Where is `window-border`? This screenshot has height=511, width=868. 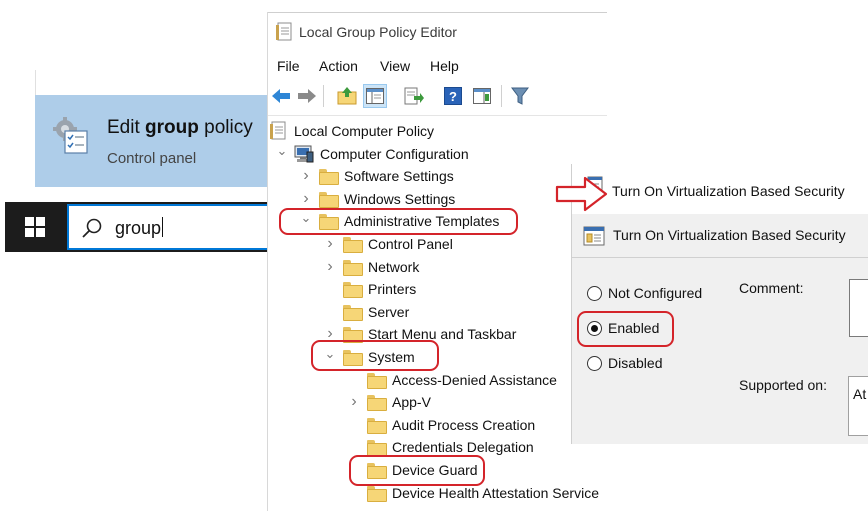
window-border is located at coordinates (437, 12).